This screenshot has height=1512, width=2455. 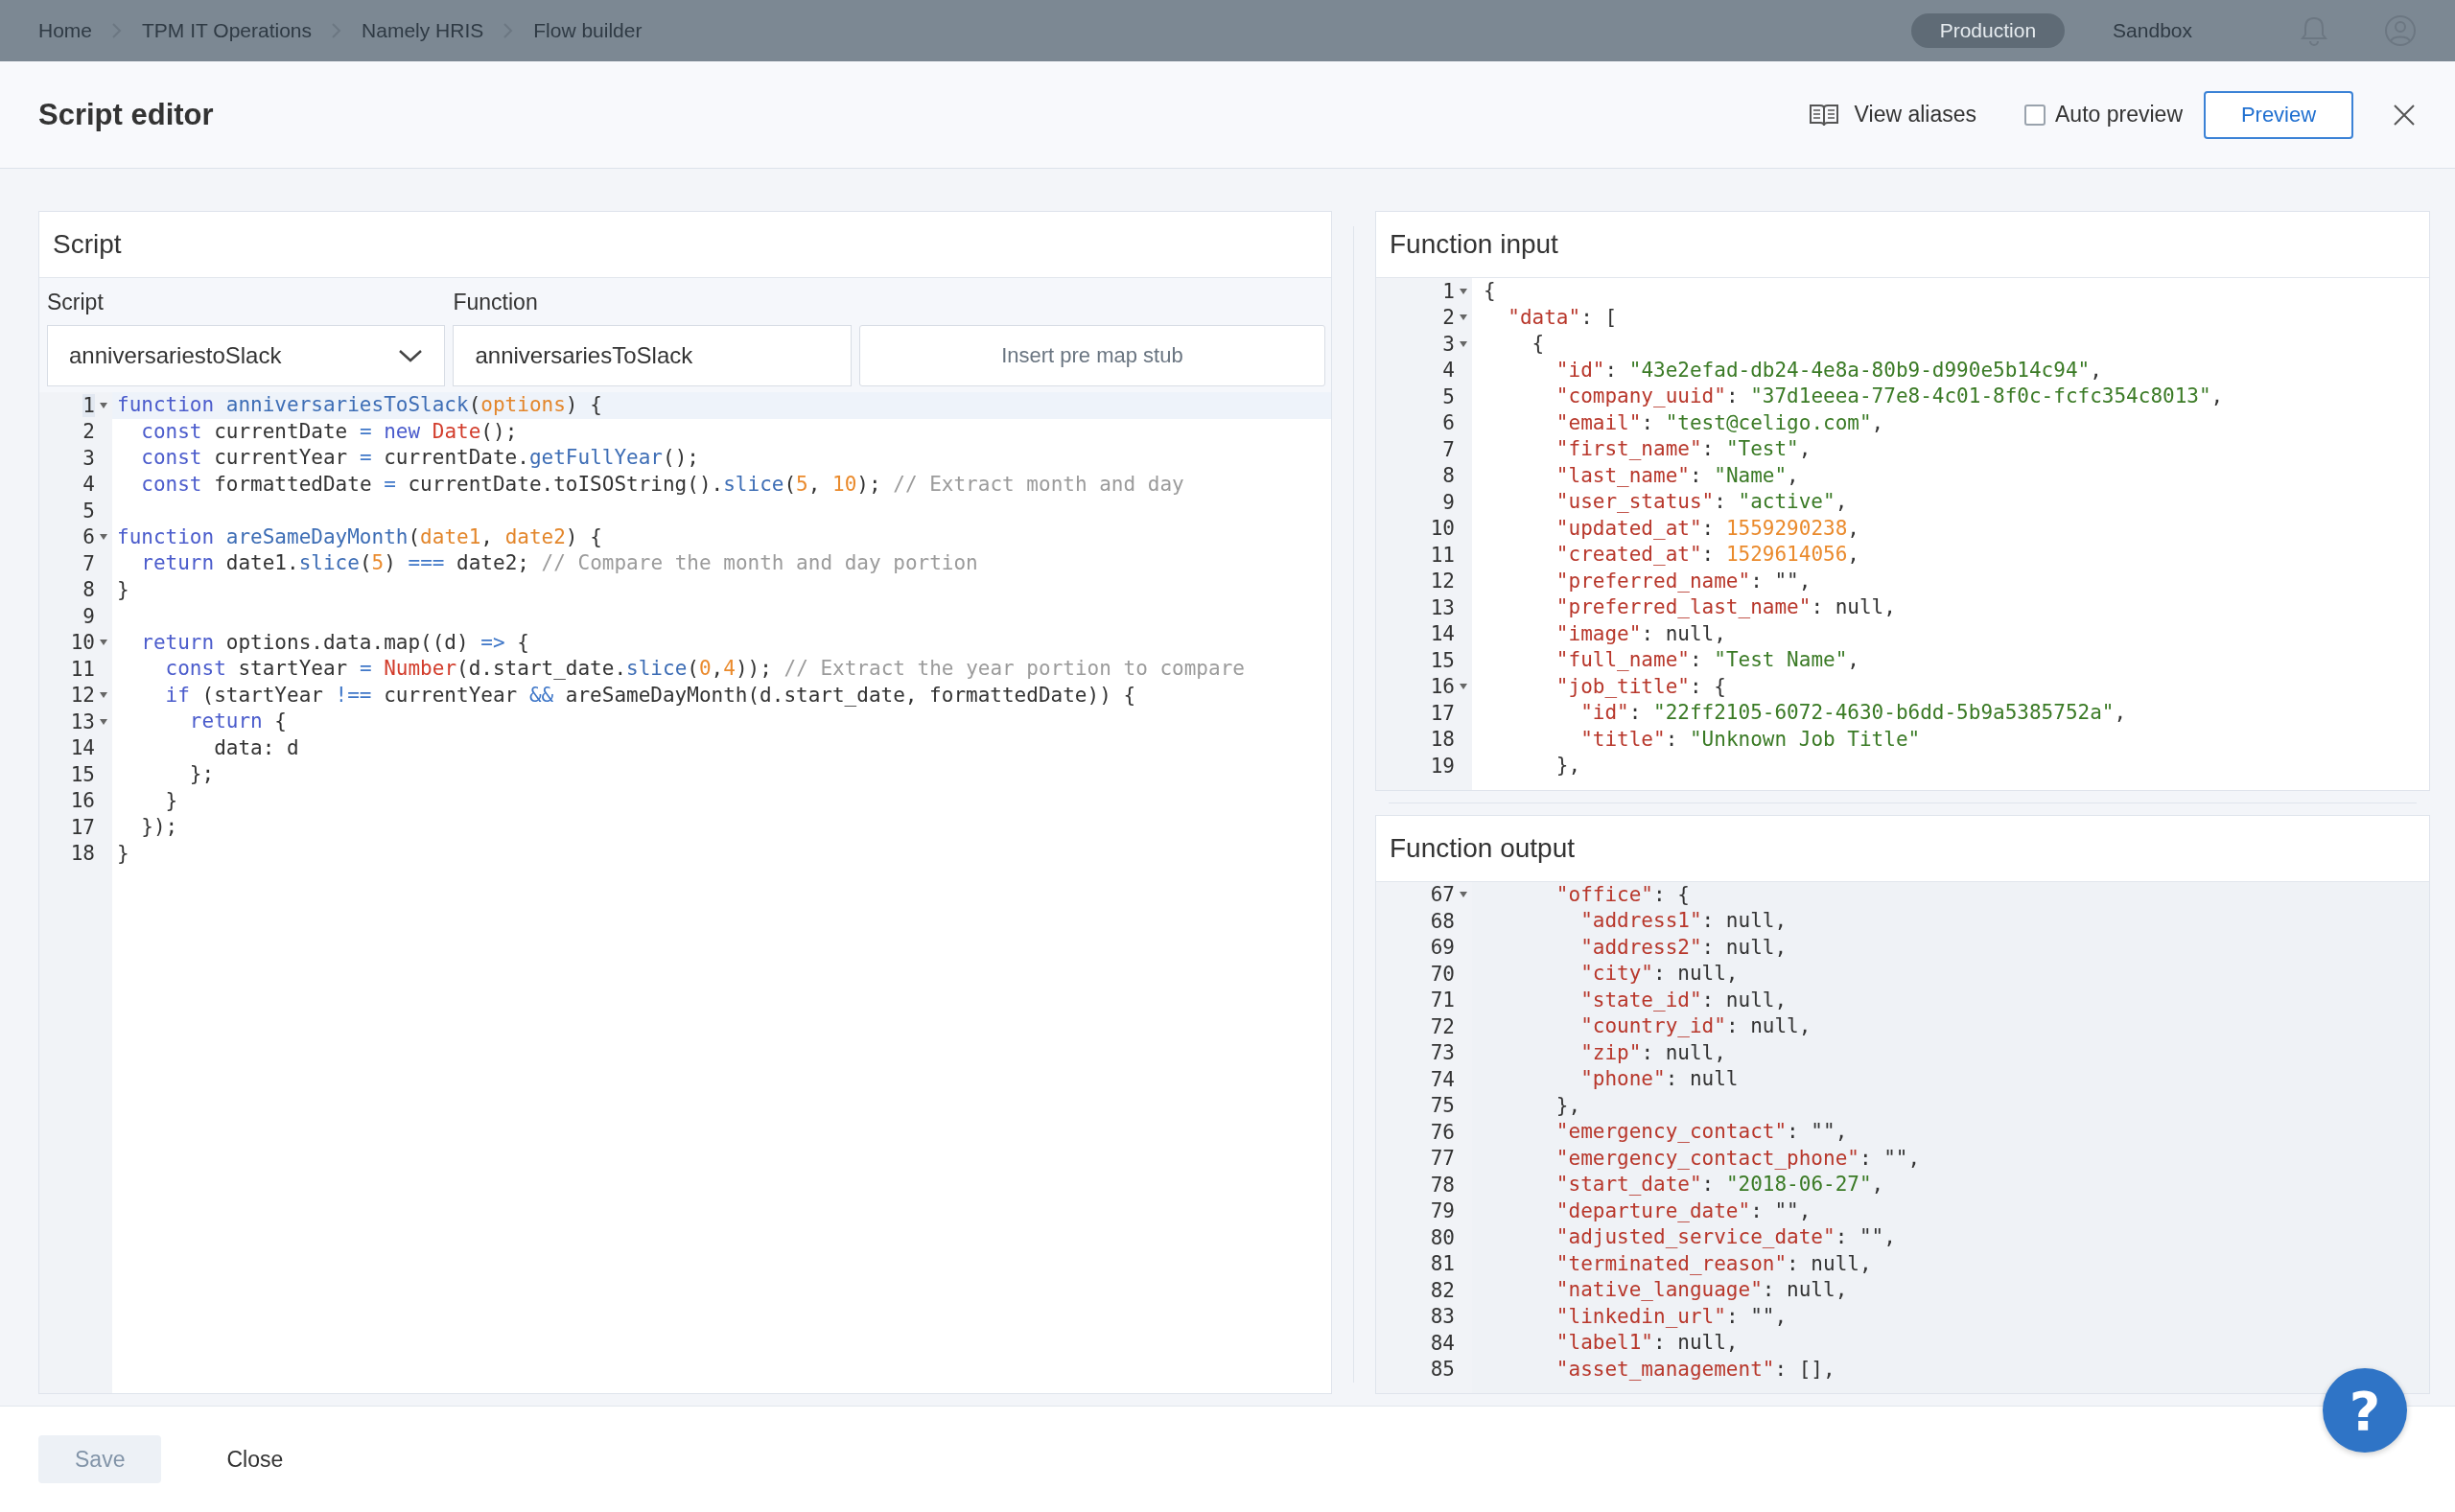 What do you see at coordinates (1647, 1343) in the screenshot?
I see `code-line: "label1": null,` at bounding box center [1647, 1343].